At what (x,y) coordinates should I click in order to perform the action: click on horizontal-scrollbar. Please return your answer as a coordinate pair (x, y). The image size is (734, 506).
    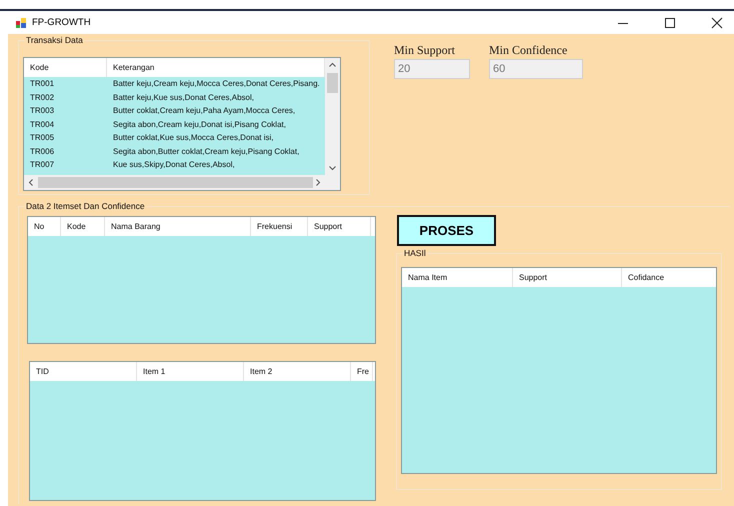
    Looking at the image, I should click on (182, 182).